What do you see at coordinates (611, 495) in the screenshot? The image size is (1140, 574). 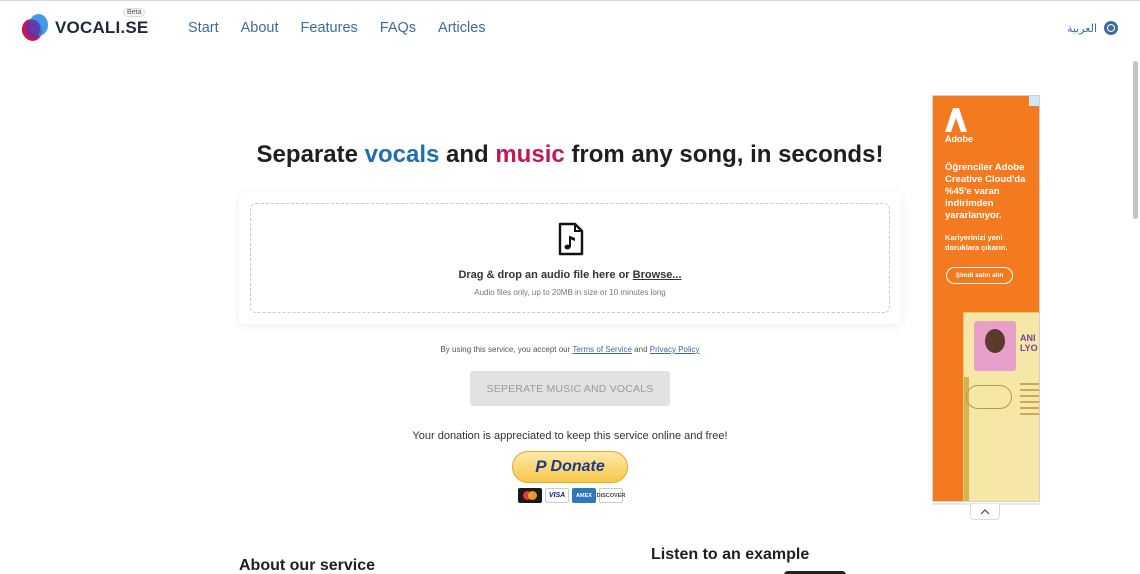 I see `discover-icon: DISCOVER` at bounding box center [611, 495].